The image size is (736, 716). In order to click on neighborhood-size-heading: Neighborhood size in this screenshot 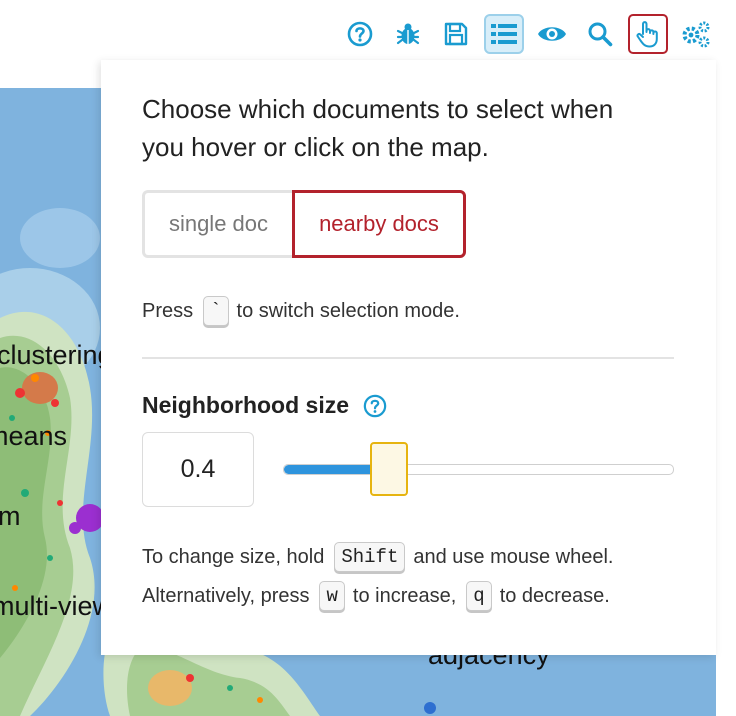, I will do `click(264, 405)`.